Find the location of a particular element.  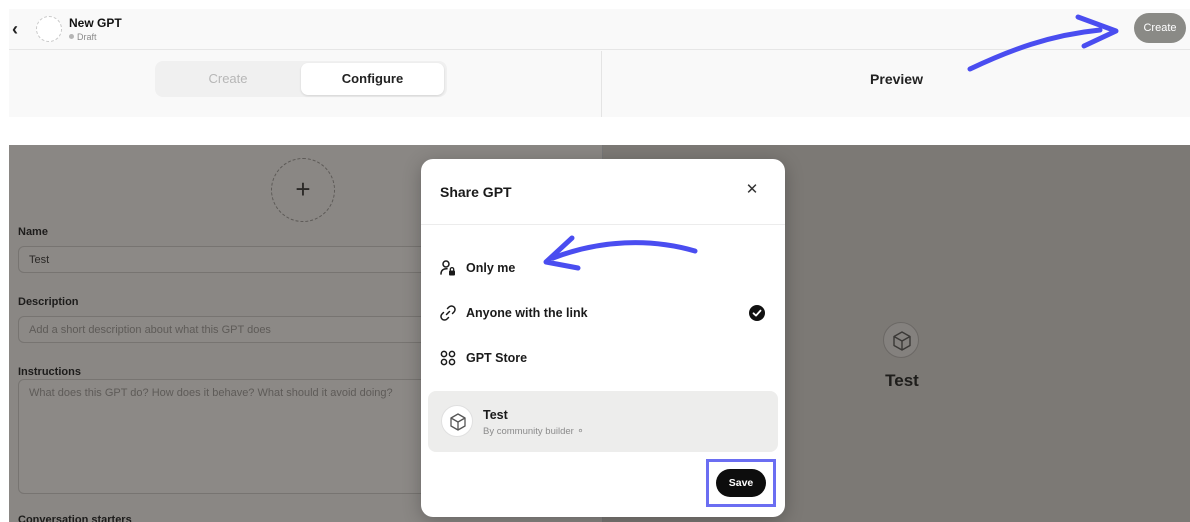

gpt-card: Test By community builder ⚬ is located at coordinates (603, 421).